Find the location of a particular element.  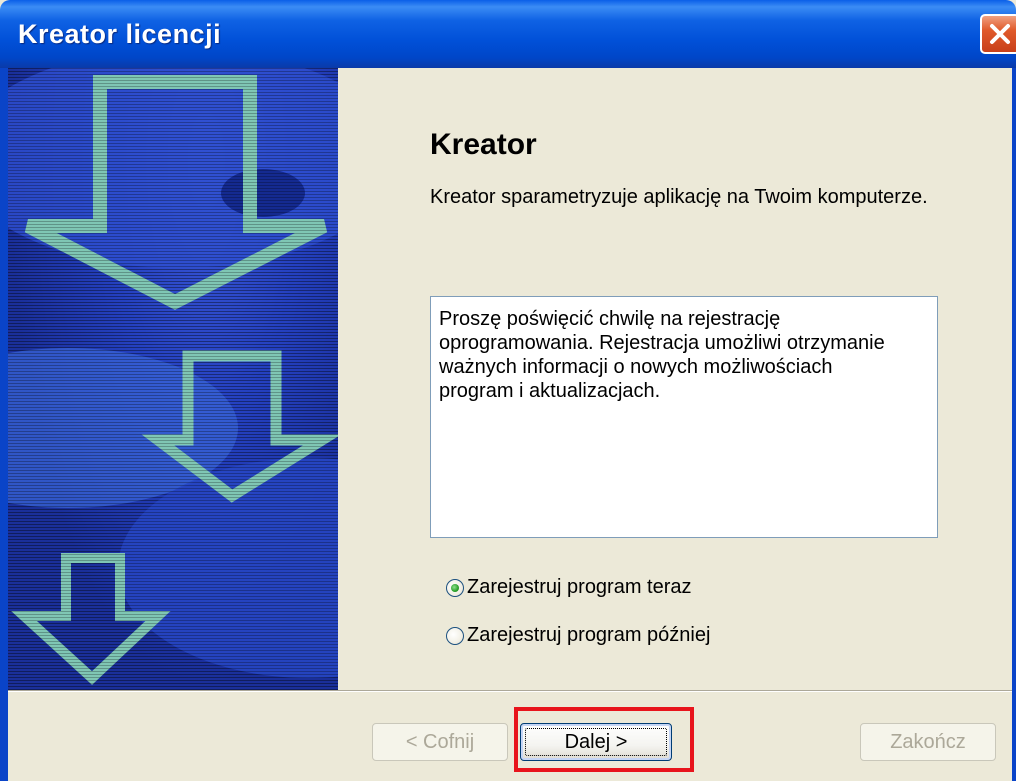

finish-button: Zakończ is located at coordinates (928, 742).